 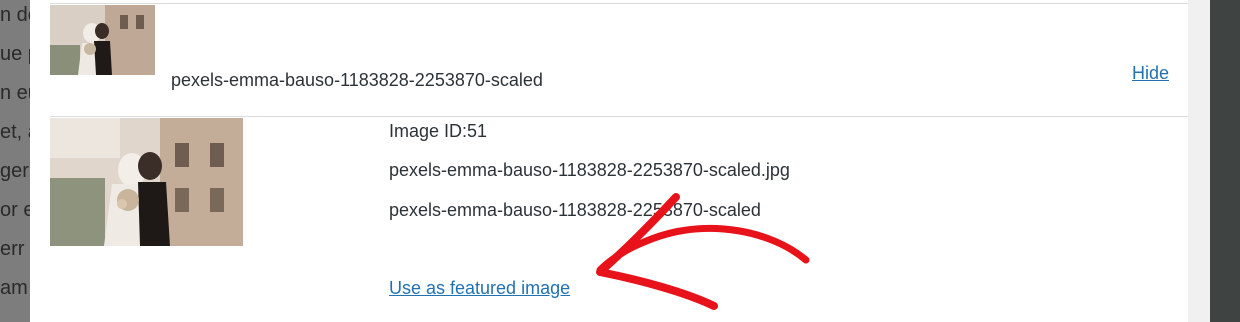 I want to click on attachment-thumbnail-small, so click(x=102, y=40).